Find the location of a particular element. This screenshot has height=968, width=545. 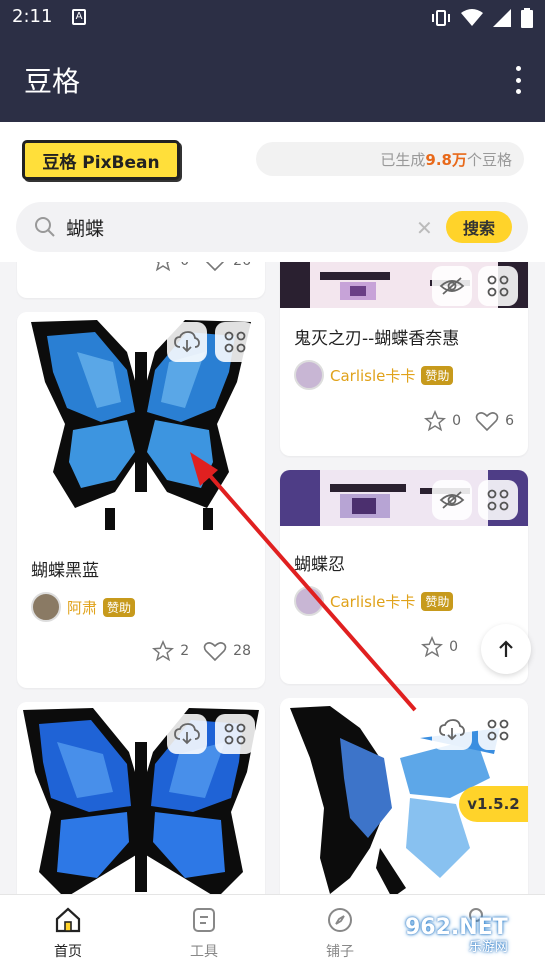

card-author: 阿肃 赞助 is located at coordinates (83, 607).